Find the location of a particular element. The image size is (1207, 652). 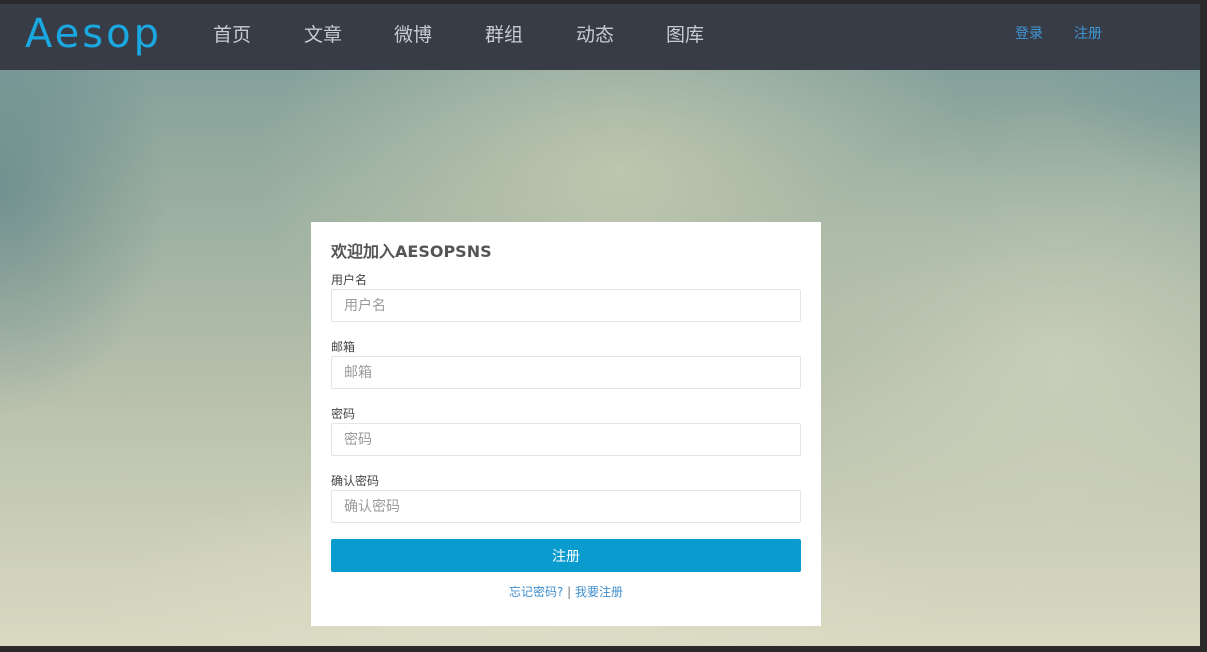

register-submit-button: 注册 is located at coordinates (566, 555).